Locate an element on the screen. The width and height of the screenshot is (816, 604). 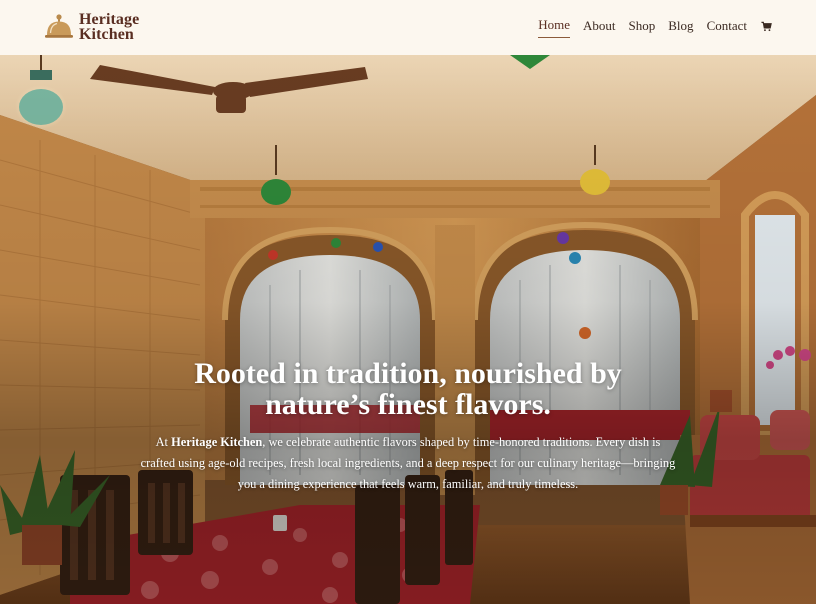
brand-name-line1: Heritage is located at coordinates (109, 19).